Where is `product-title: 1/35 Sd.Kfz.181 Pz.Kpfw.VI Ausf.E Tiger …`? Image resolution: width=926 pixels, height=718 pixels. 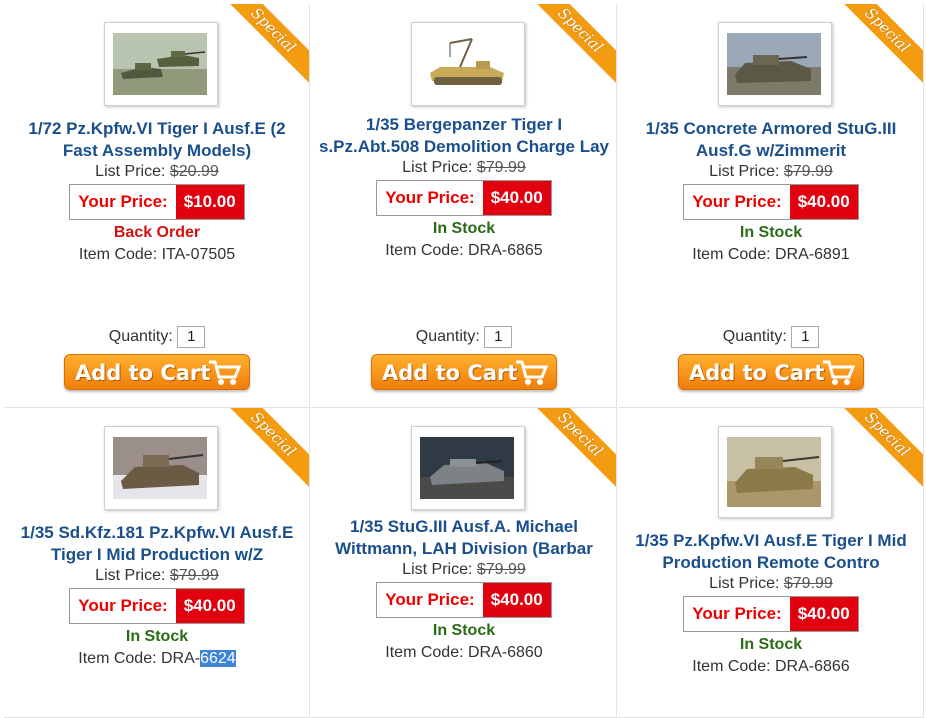
product-title: 1/35 Sd.Kfz.181 Pz.Kpfw.VI Ausf.E Tiger … is located at coordinates (157, 544).